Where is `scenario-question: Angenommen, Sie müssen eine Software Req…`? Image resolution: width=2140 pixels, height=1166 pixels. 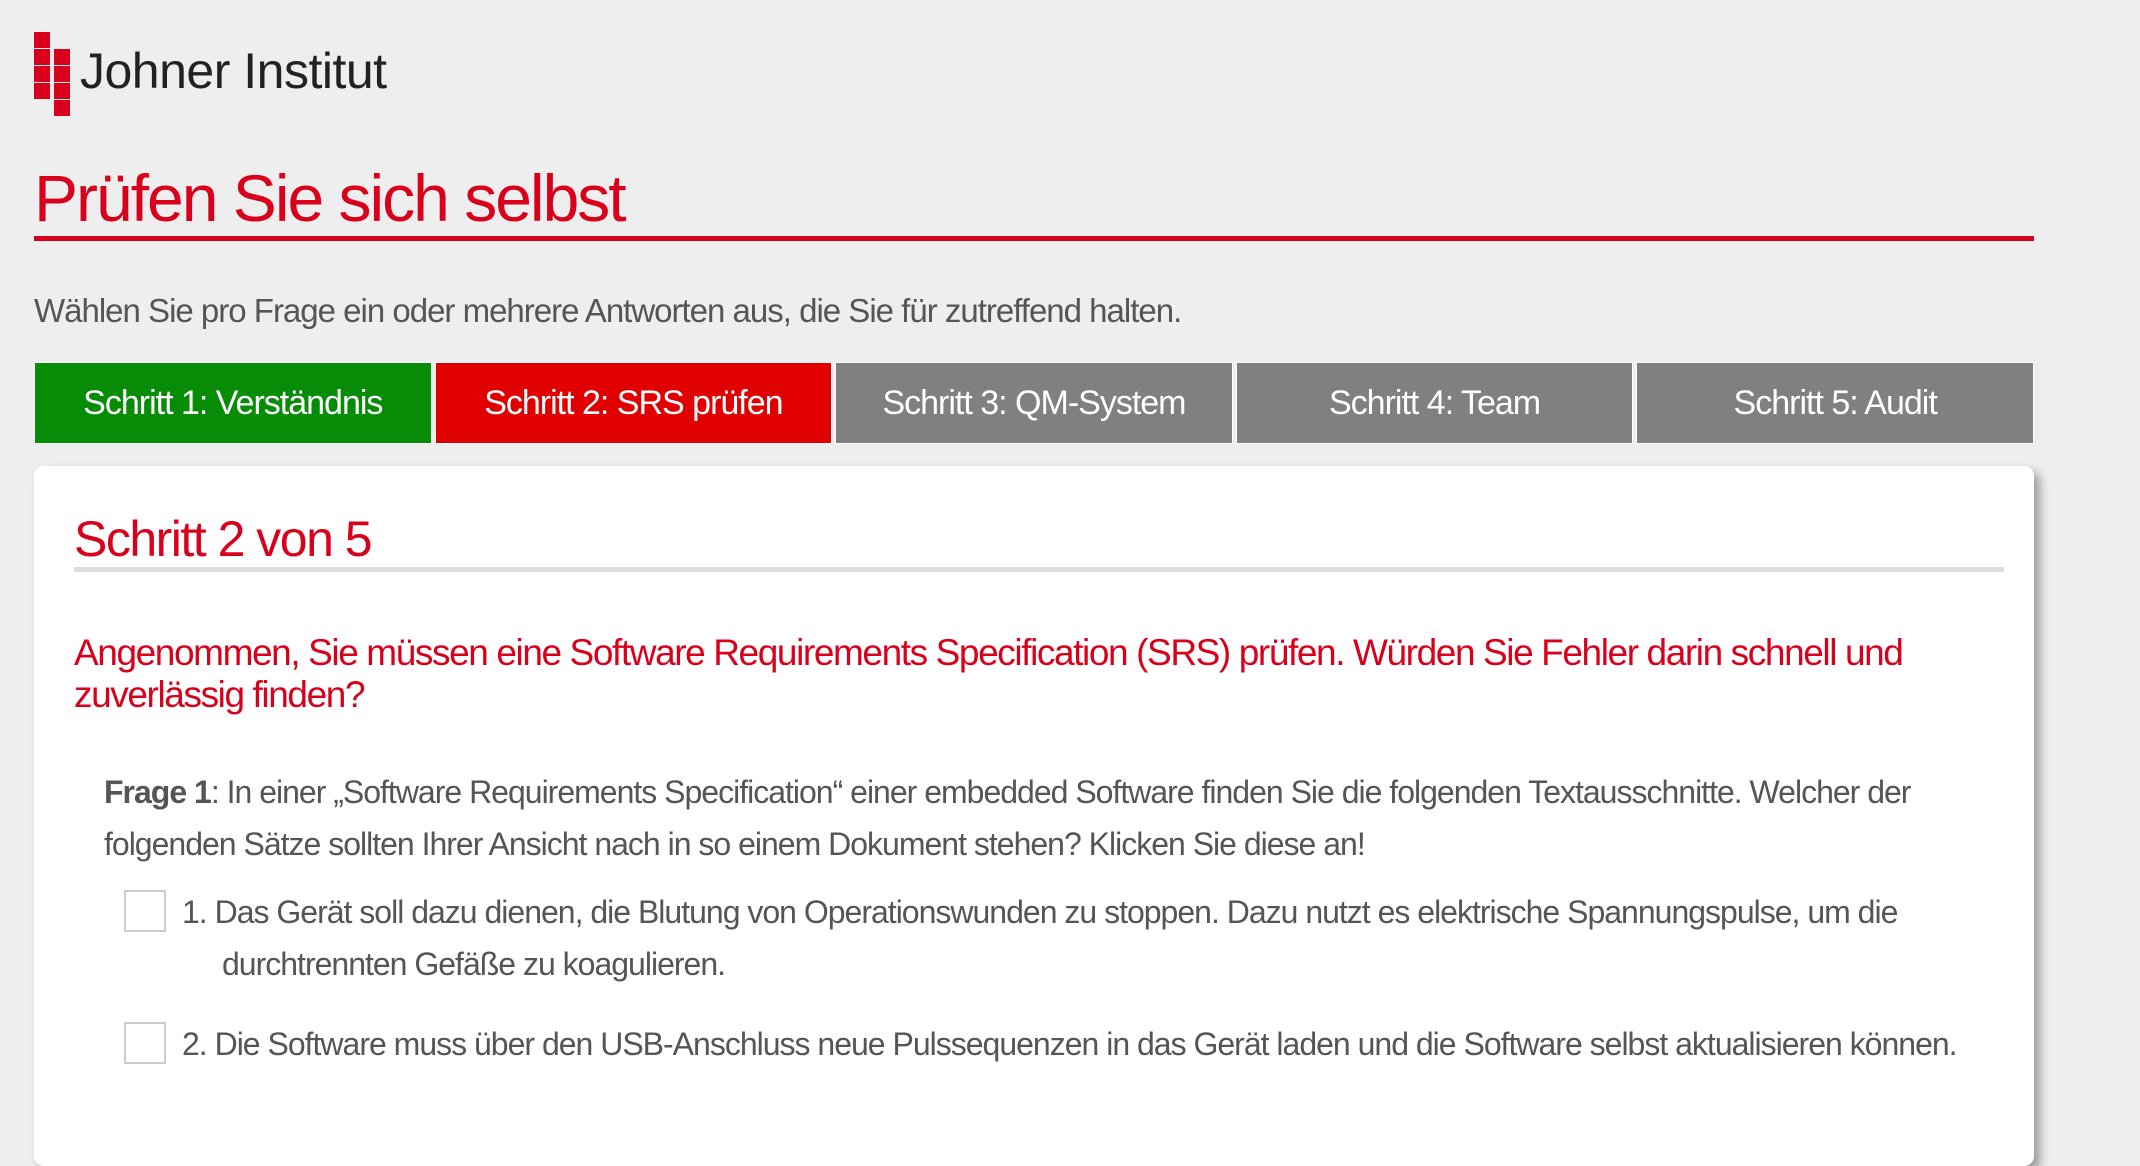
scenario-question: Angenommen, Sie müssen eine Software Req… is located at coordinates (989, 673).